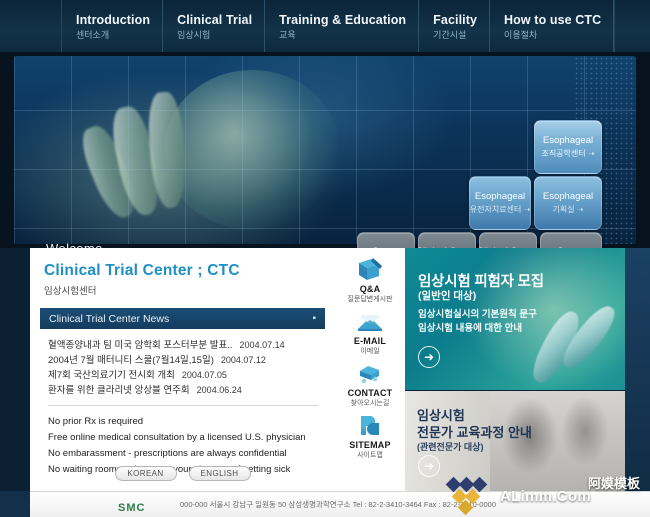 The height and width of the screenshot is (517, 650). I want to click on footer-left-margin, so click(15, 504).